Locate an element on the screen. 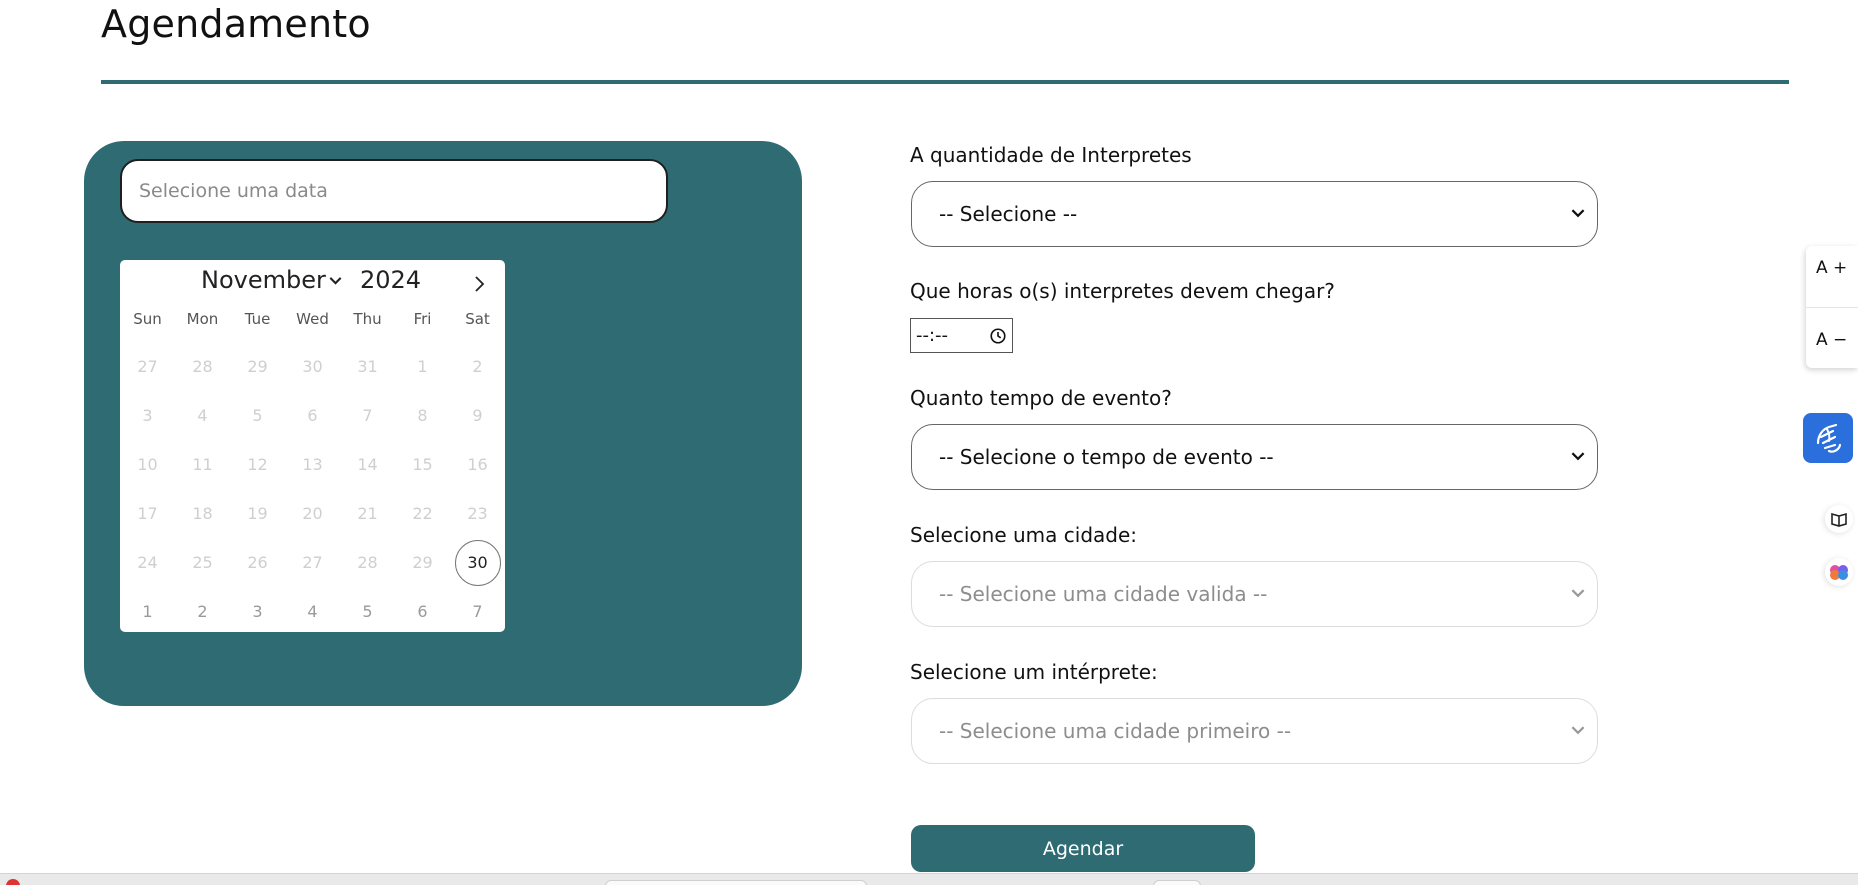 The height and width of the screenshot is (885, 1858). day-label: 3 is located at coordinates (147, 415).